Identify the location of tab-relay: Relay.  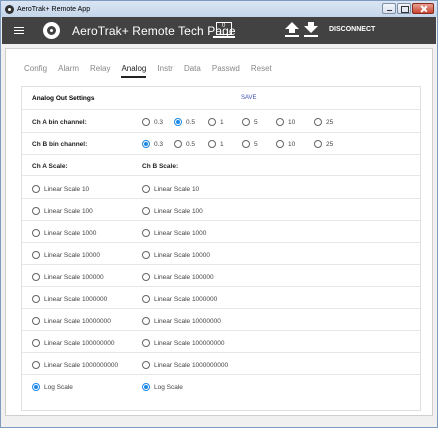
(100, 71).